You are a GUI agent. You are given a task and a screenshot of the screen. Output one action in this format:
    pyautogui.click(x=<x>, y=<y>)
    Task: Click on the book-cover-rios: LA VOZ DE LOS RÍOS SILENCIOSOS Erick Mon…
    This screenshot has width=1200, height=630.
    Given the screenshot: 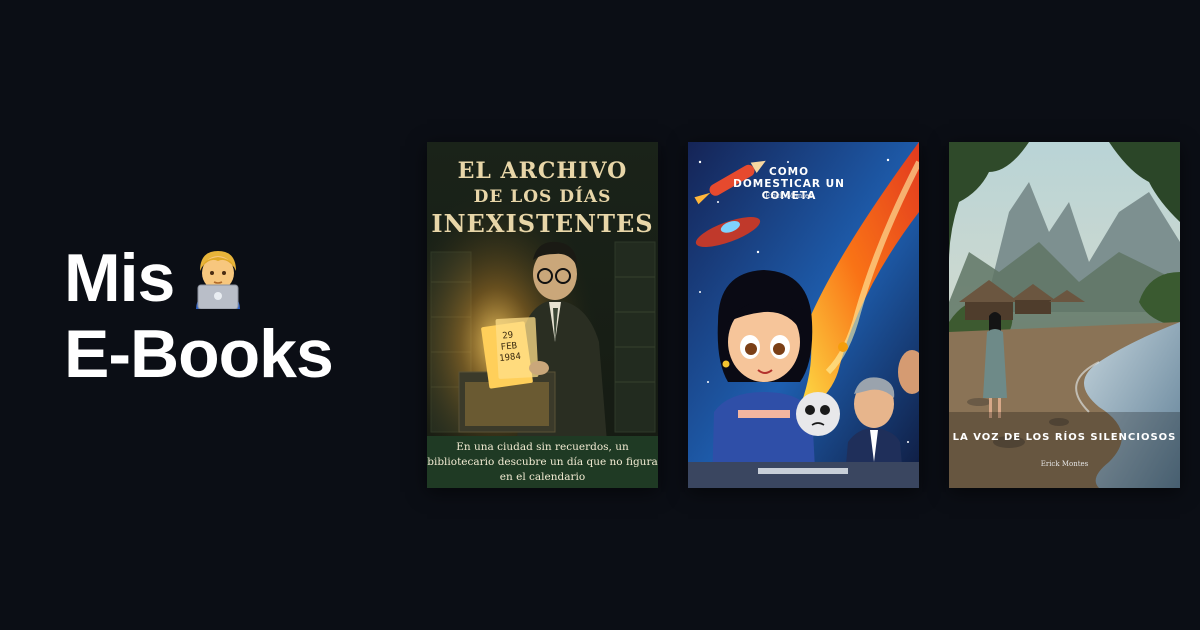 What is the action you would take?
    pyautogui.click(x=1064, y=315)
    